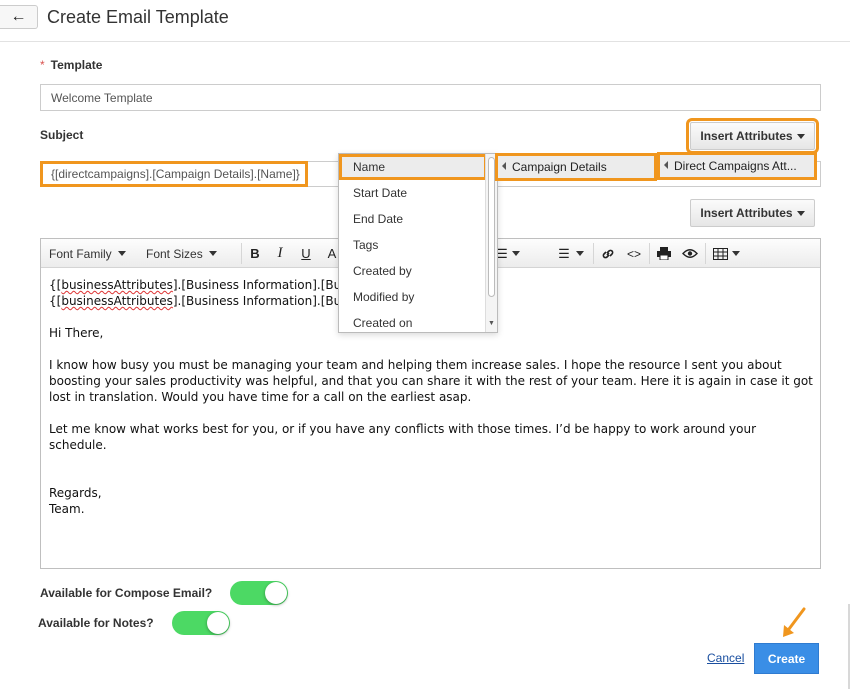 The width and height of the screenshot is (850, 689). What do you see at coordinates (87, 253) in the screenshot?
I see `font-family-select: Font Family` at bounding box center [87, 253].